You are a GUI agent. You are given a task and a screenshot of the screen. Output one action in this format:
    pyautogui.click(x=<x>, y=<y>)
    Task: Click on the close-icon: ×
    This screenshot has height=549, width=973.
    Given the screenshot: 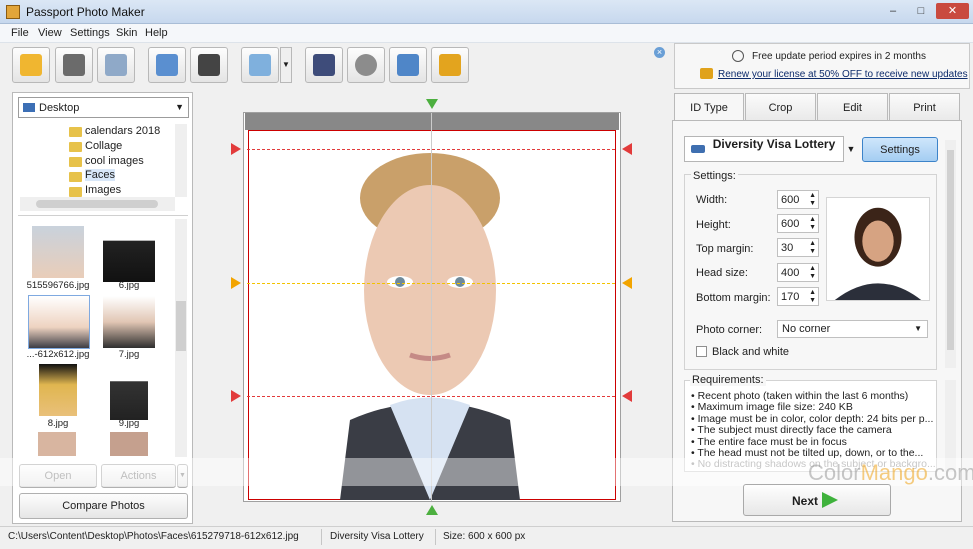 What is the action you would take?
    pyautogui.click(x=659, y=52)
    